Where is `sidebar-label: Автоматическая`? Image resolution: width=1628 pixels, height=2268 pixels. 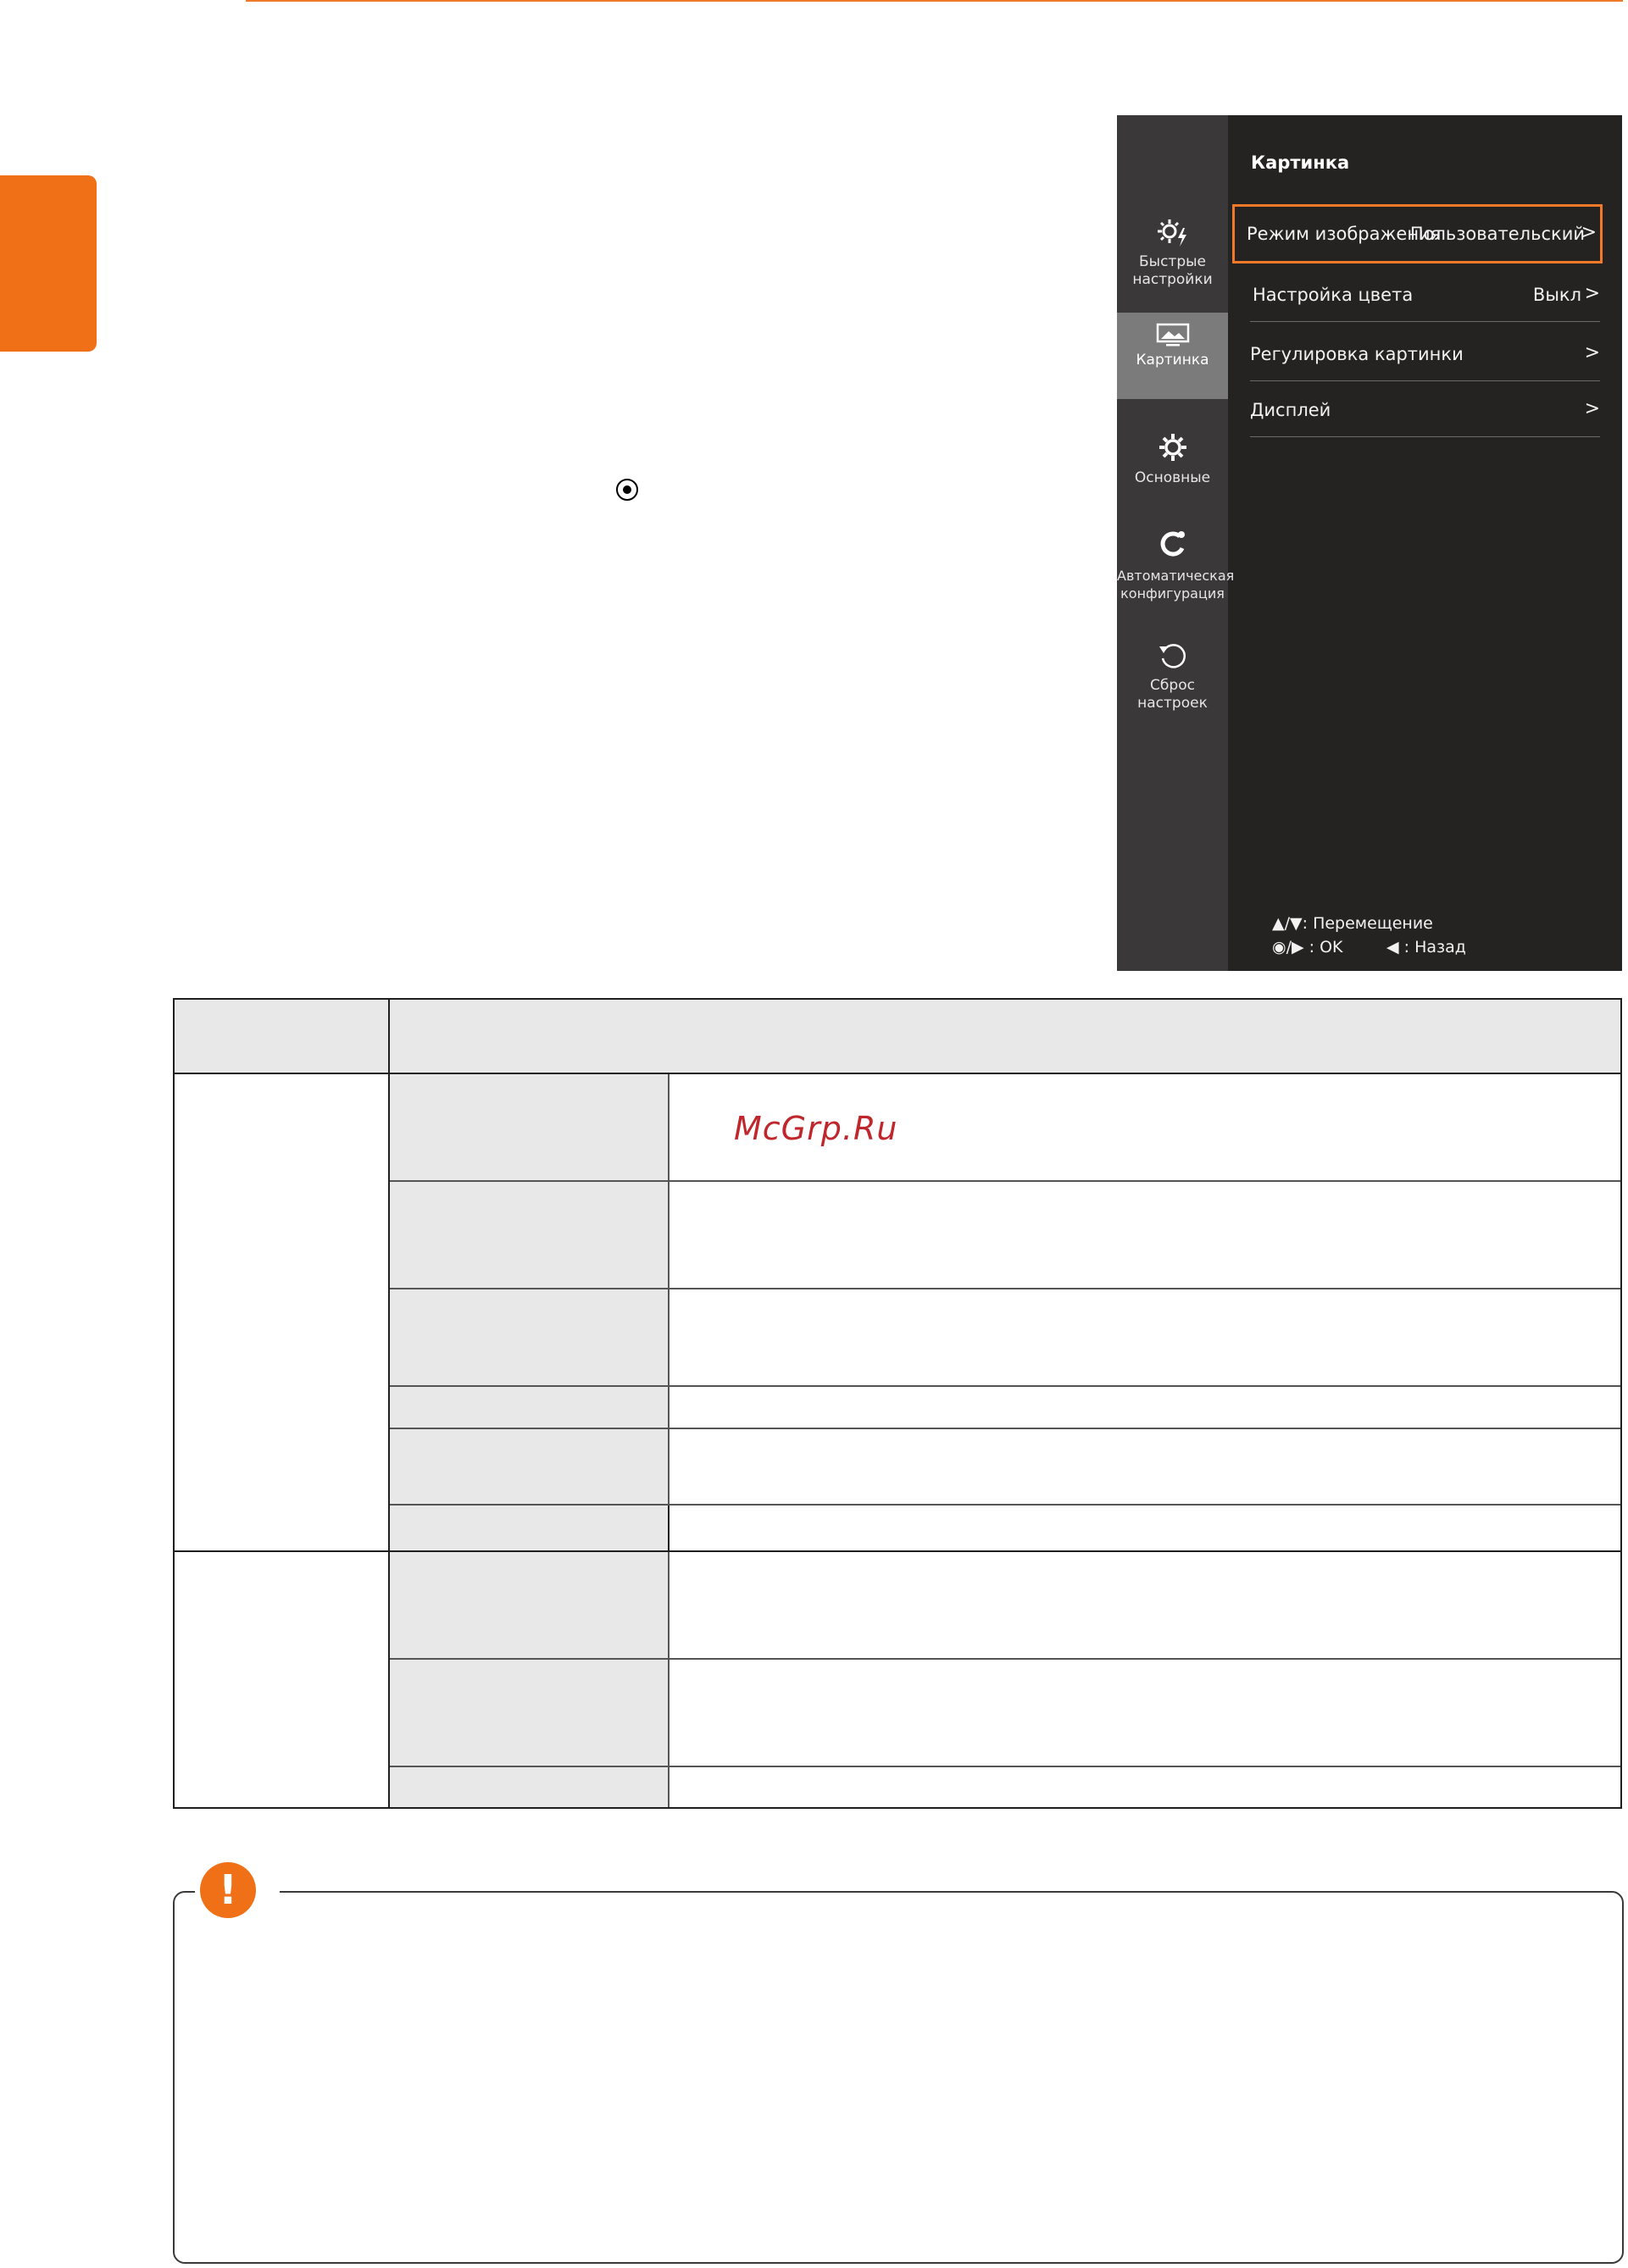
sidebar-label: Автоматическая is located at coordinates (1176, 576).